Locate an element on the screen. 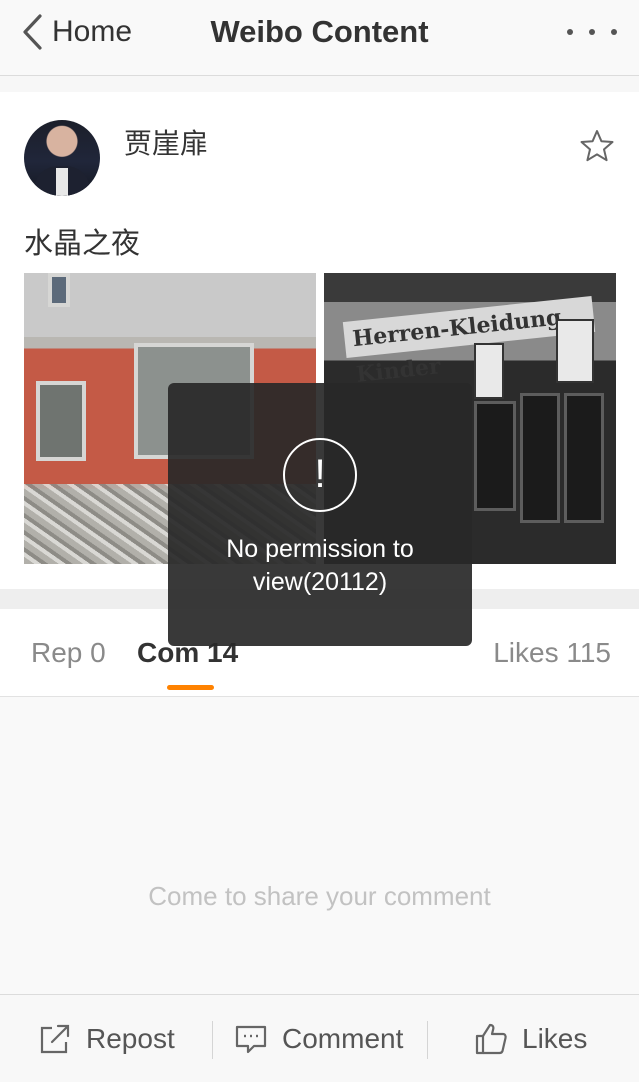  bottom-action-bar: Repost Comment Likes is located at coordinates (319, 1038).